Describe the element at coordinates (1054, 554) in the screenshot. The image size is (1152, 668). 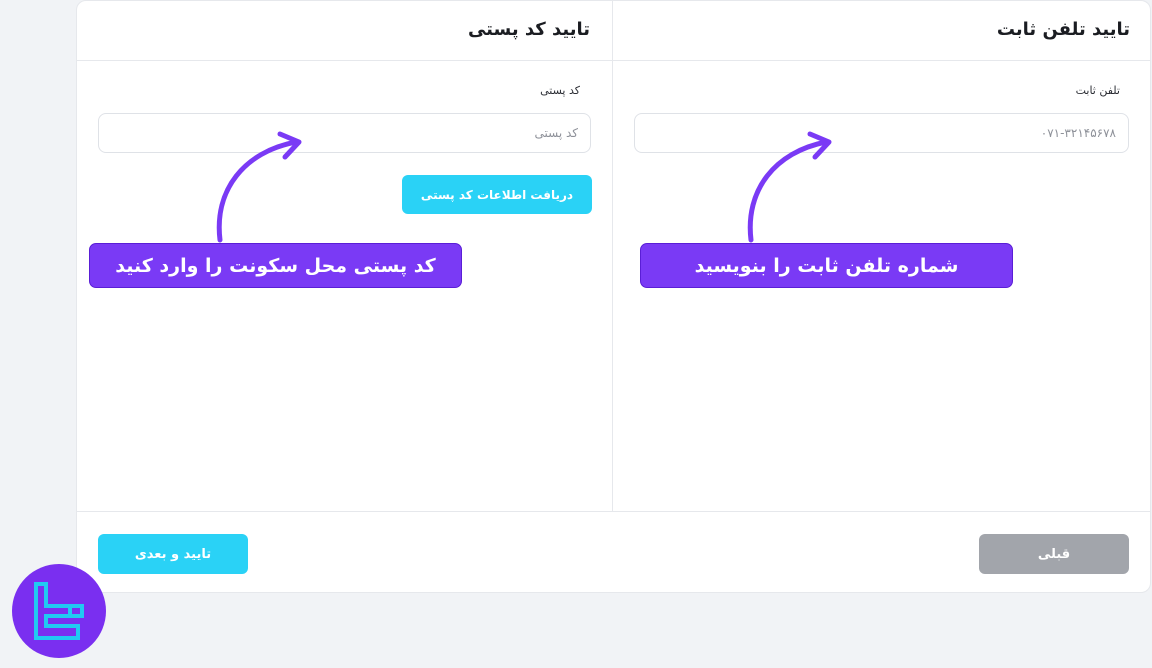
I see `previous-button: قبلی` at that location.